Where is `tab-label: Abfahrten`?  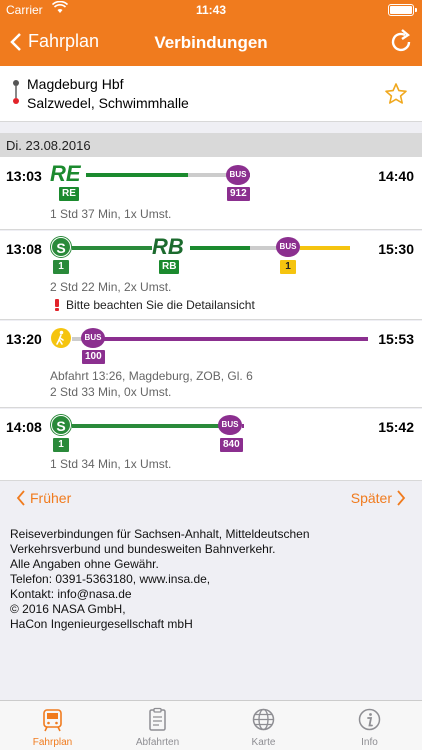 tab-label: Abfahrten is located at coordinates (157, 742).